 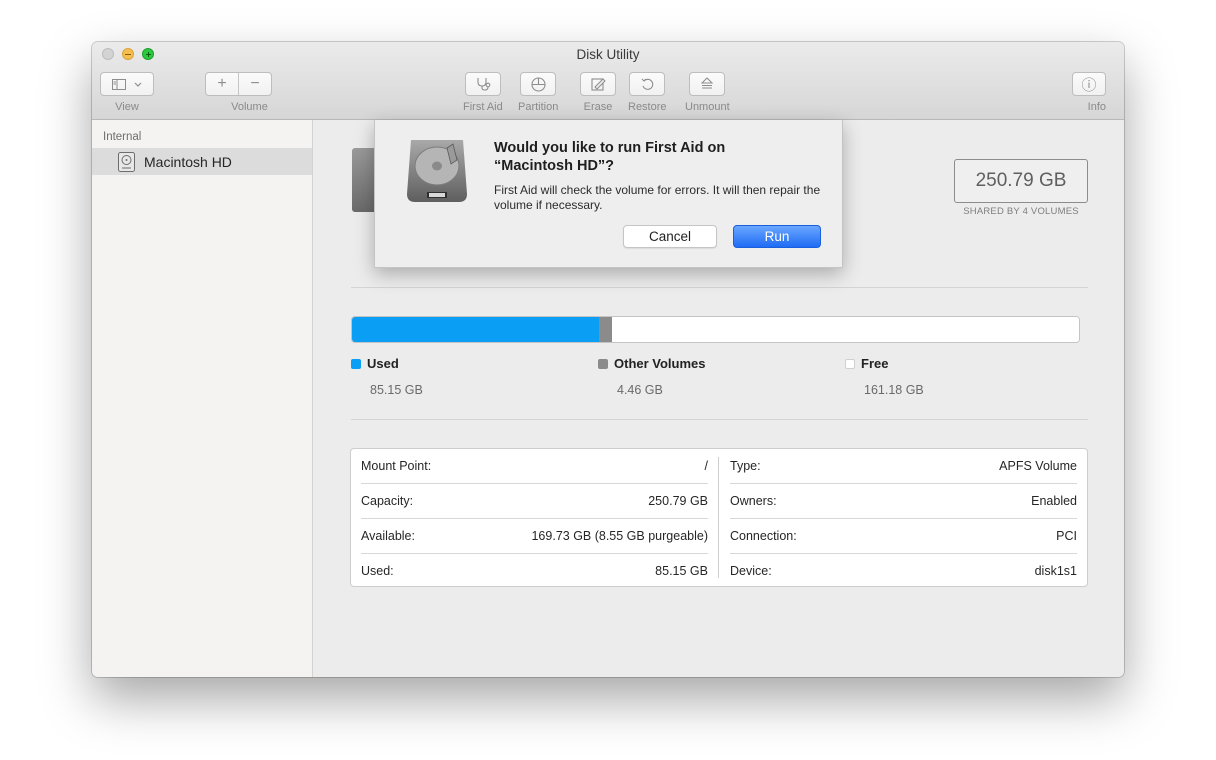 What do you see at coordinates (356, 363) in the screenshot?
I see `used-swatch` at bounding box center [356, 363].